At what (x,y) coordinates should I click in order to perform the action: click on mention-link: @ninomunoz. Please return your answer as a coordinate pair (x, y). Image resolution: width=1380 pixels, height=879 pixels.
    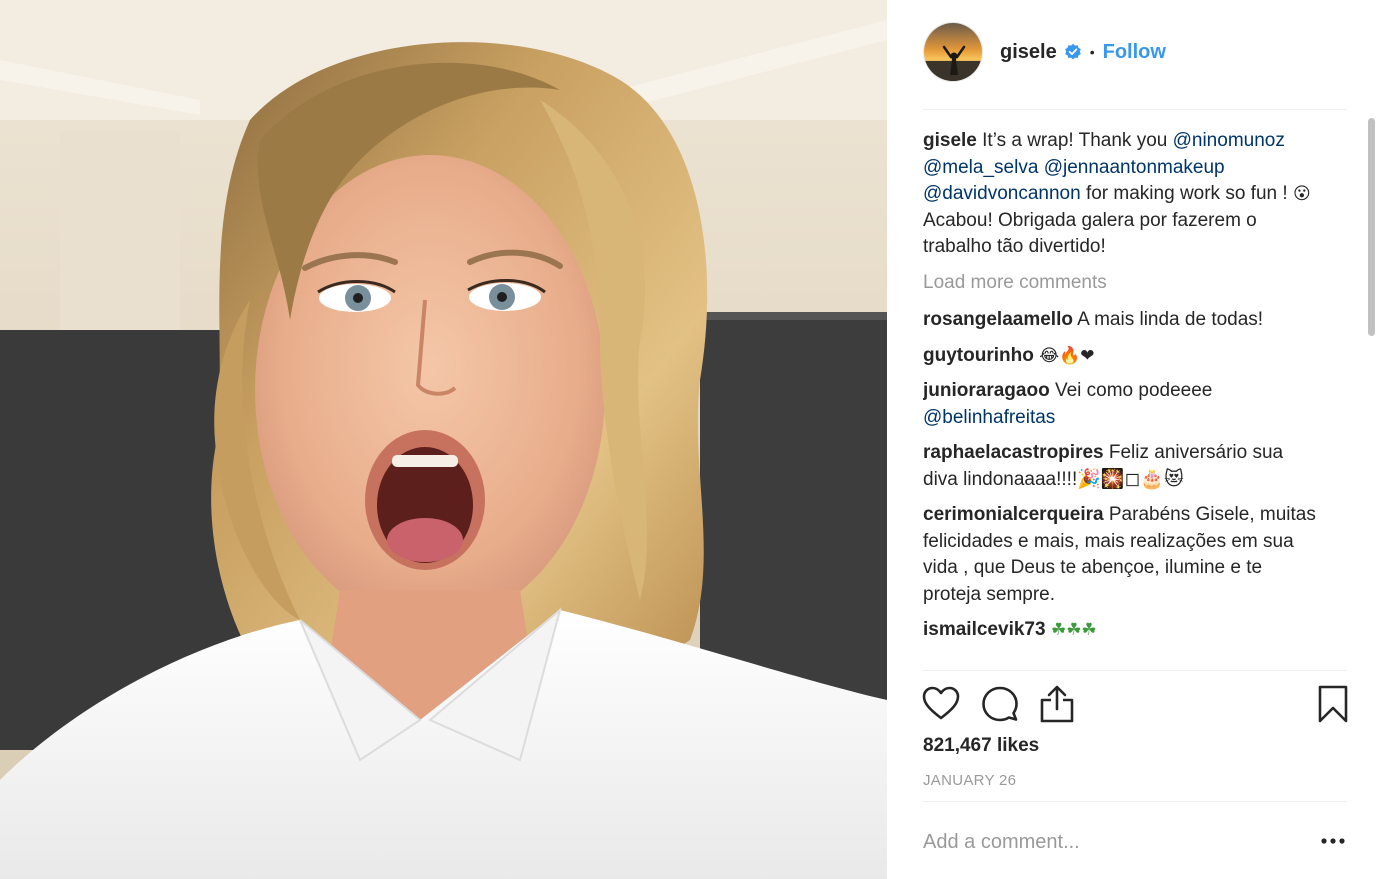
    Looking at the image, I should click on (1229, 140).